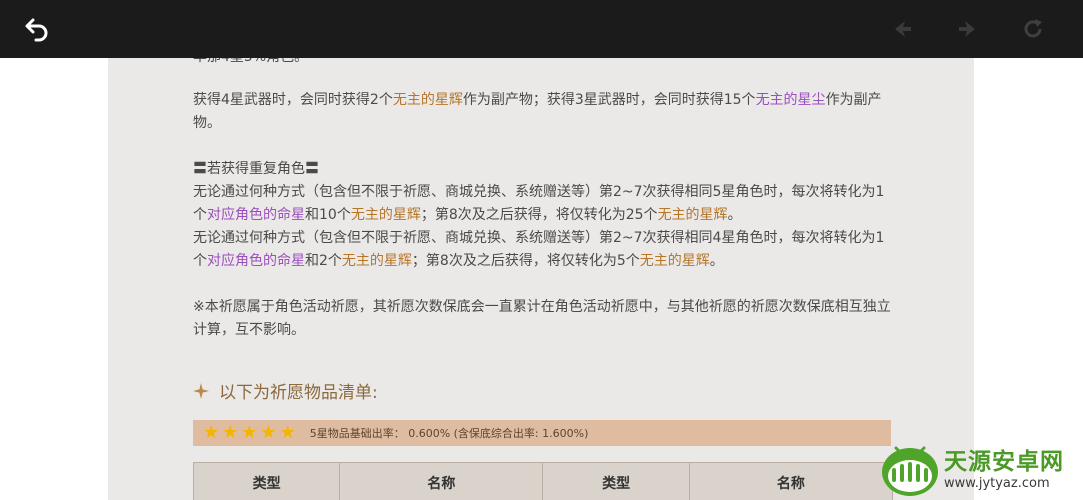 This screenshot has height=500, width=1083. I want to click on right-margin, so click(1028, 279).